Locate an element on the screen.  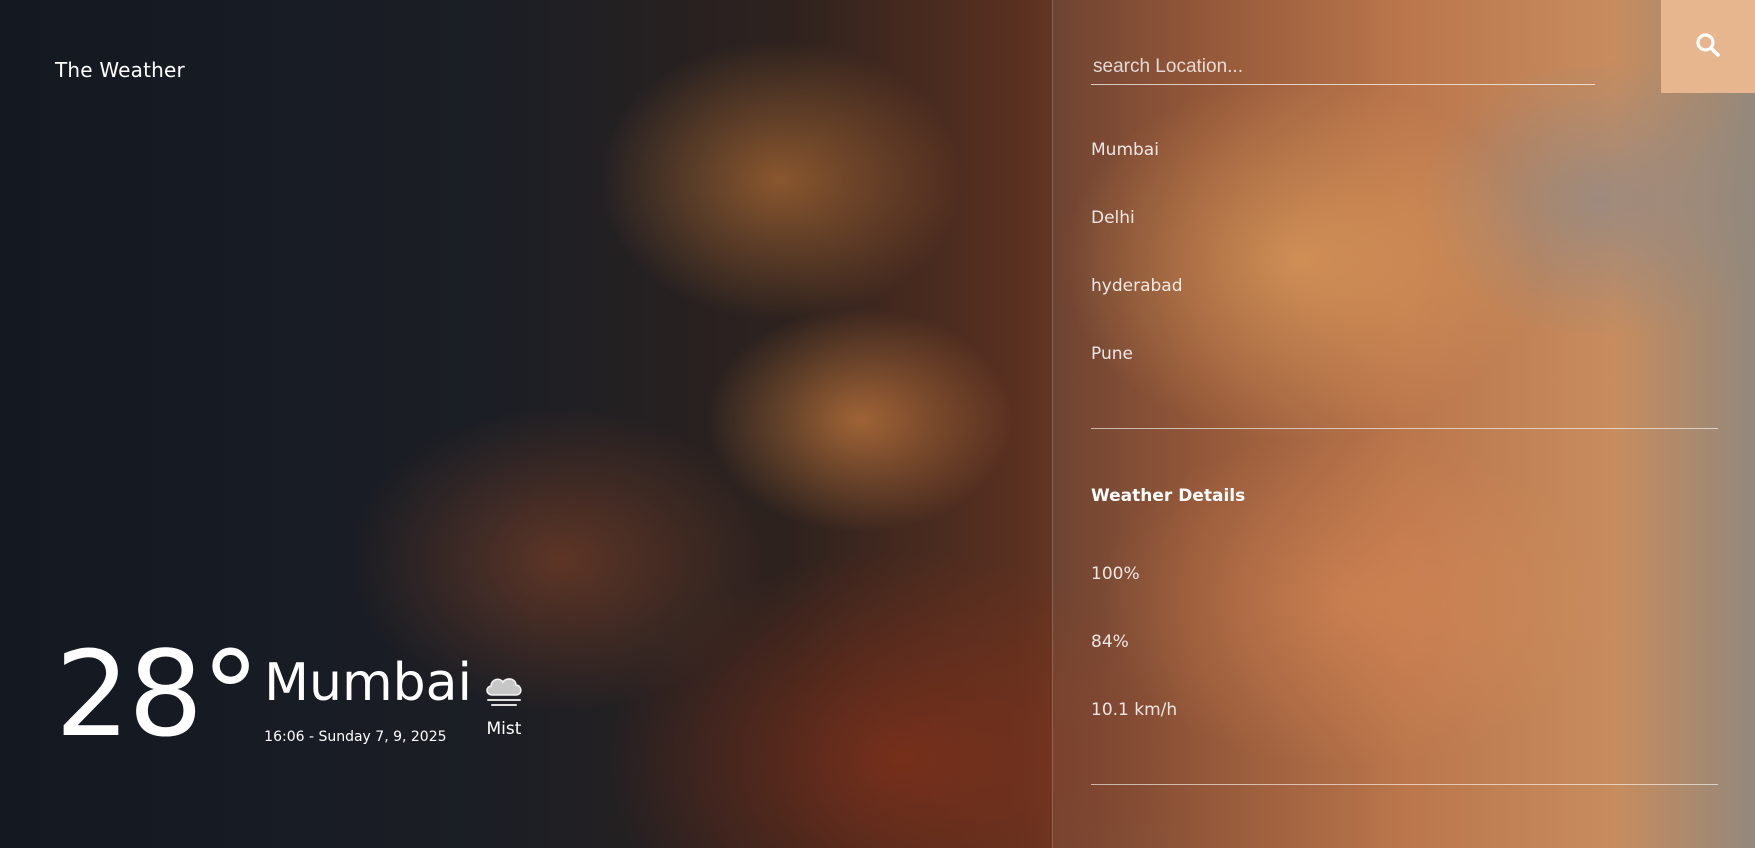
brand-title: The Weather is located at coordinates (120, 70).